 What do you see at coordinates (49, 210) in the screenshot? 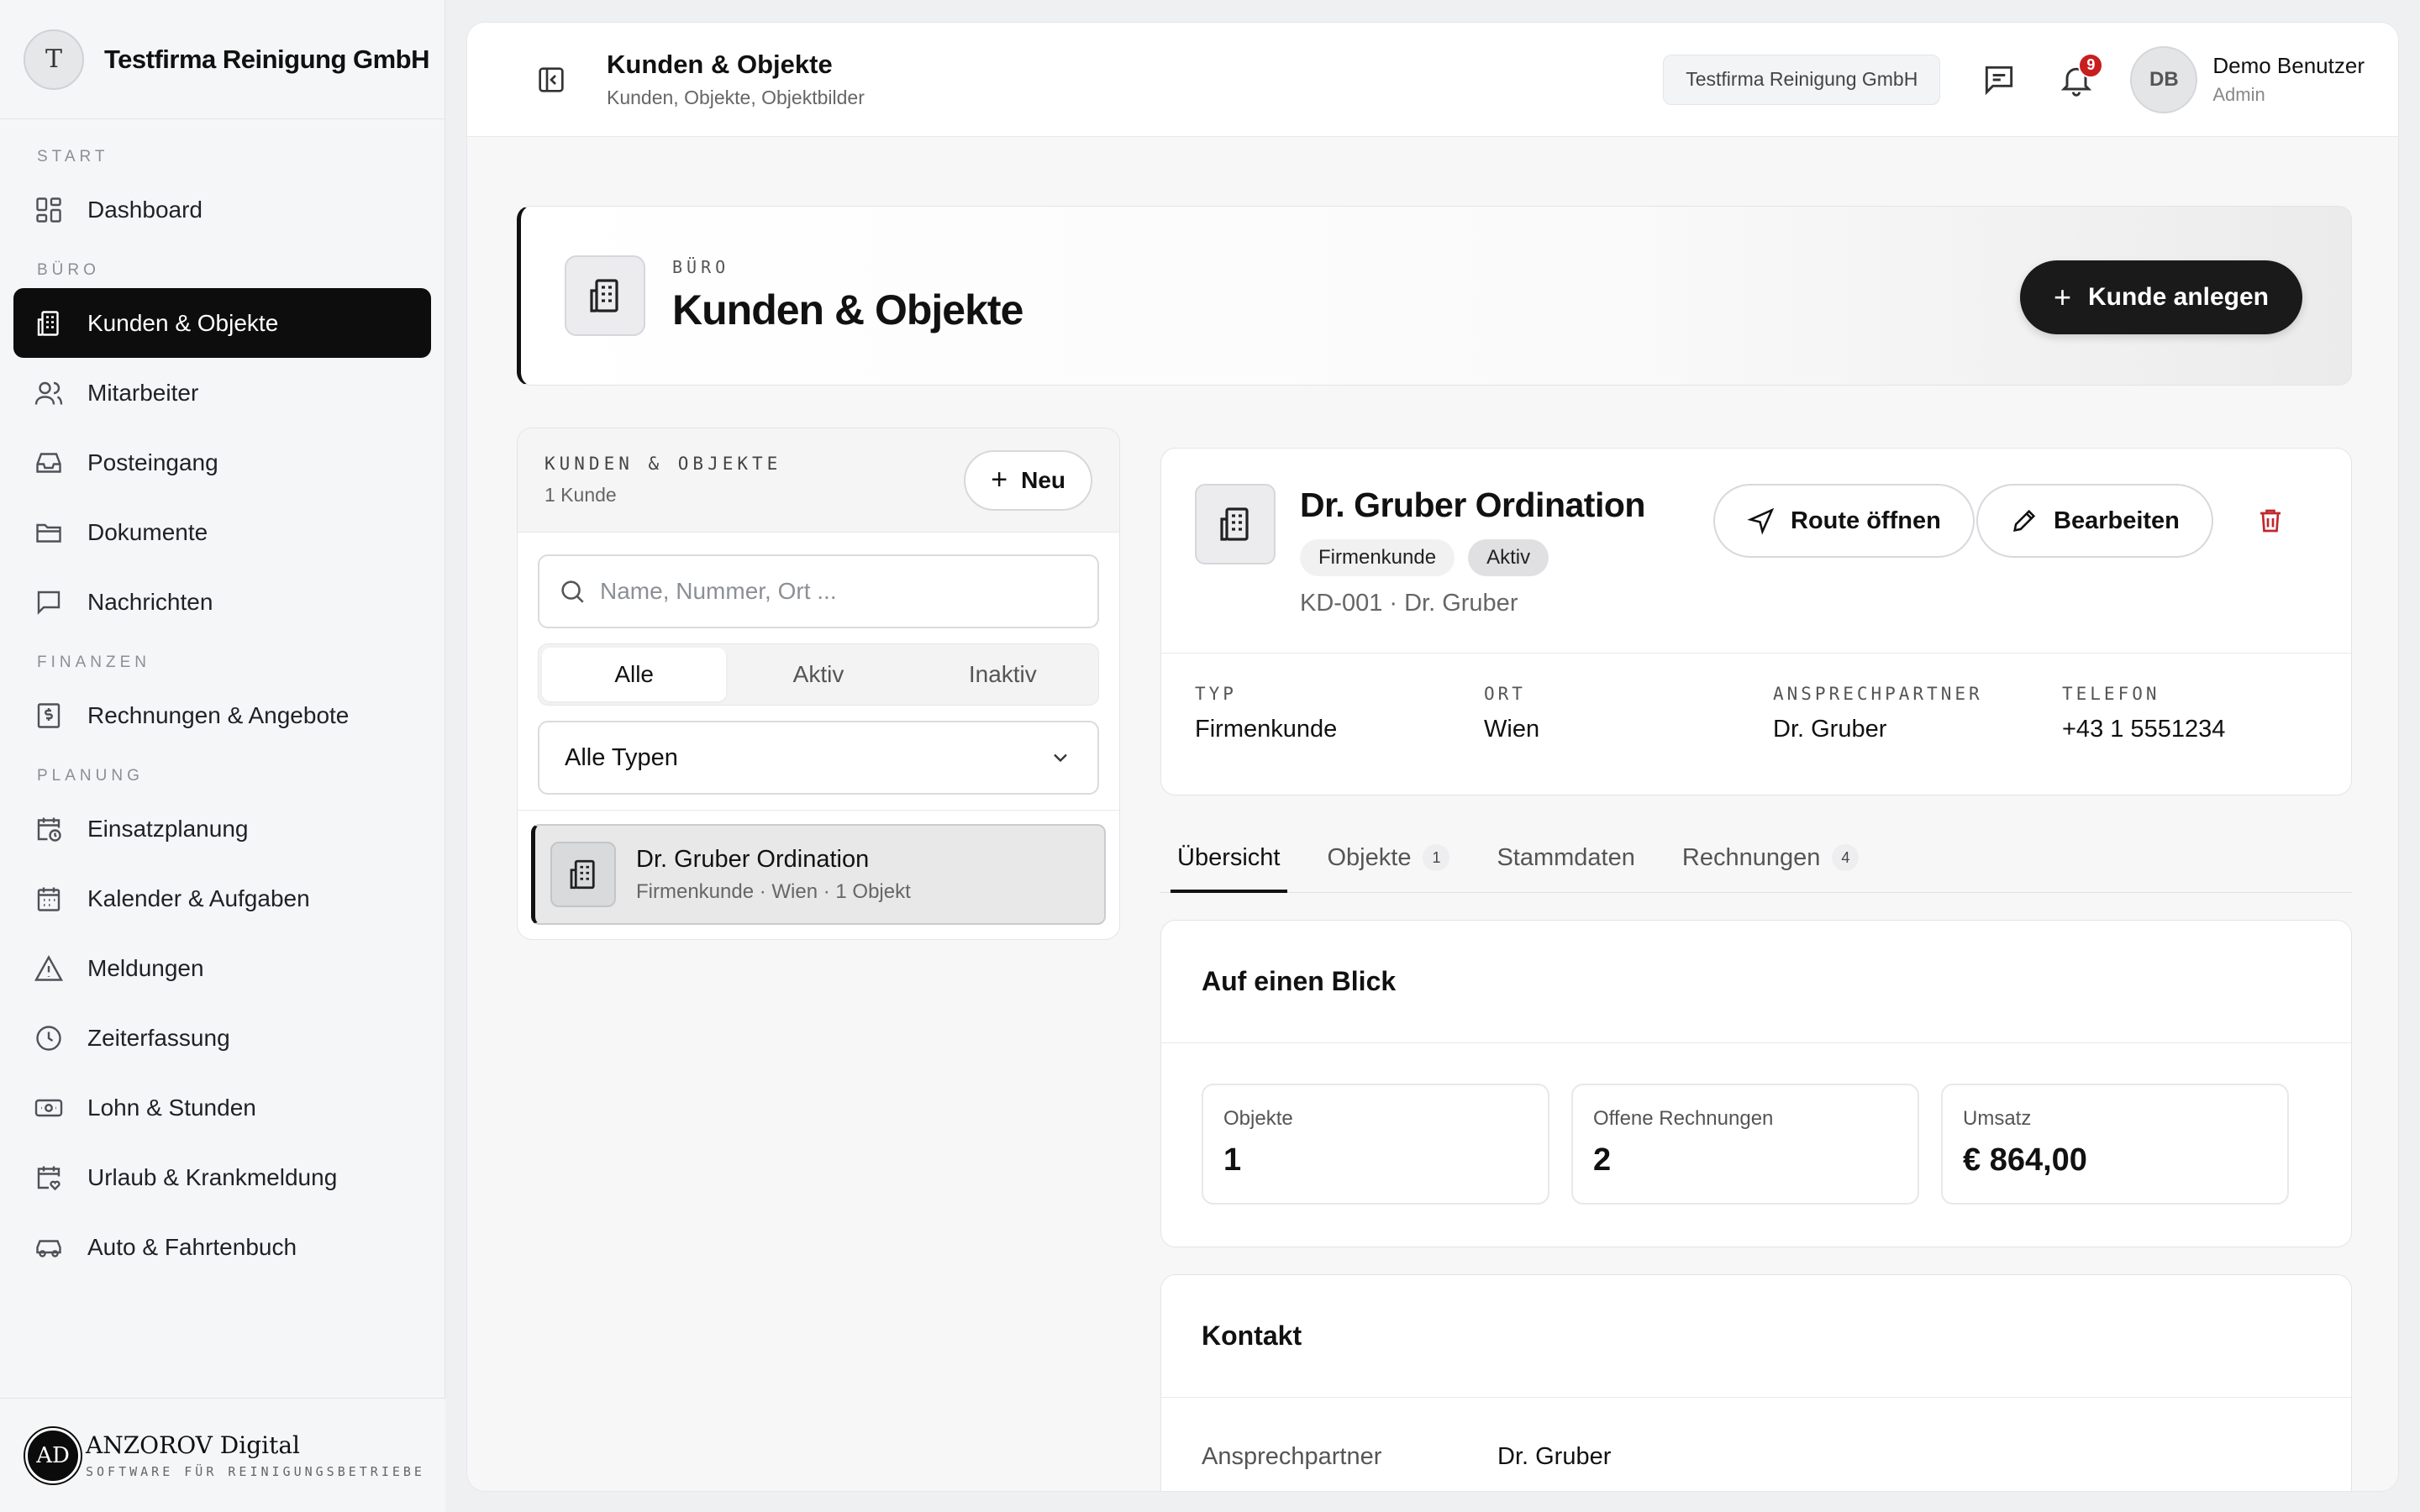
I see `dashboard-icon` at bounding box center [49, 210].